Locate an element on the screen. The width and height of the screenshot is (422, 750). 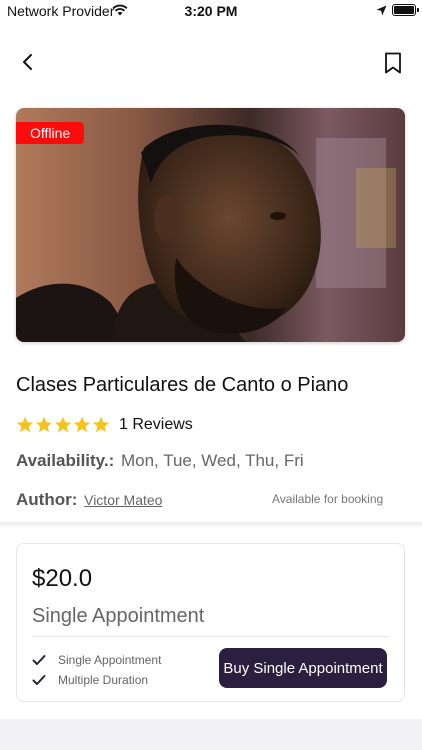
star-rating is located at coordinates (63, 425).